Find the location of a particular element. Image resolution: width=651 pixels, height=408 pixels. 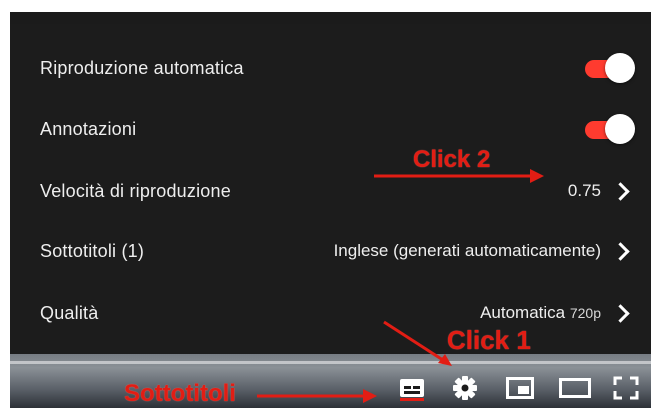

quality-value: Automatica 720p is located at coordinates (540, 313).